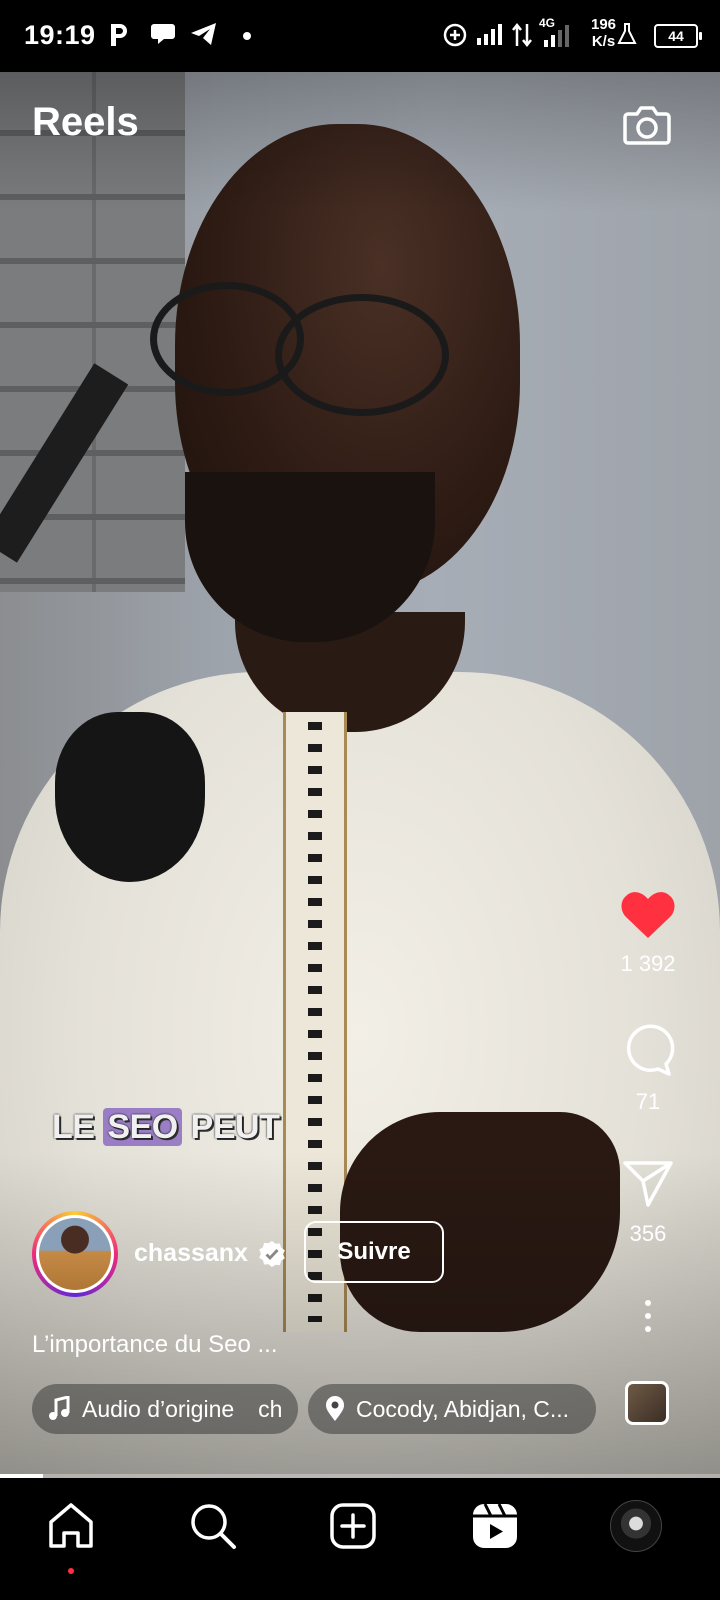  What do you see at coordinates (230, 1127) in the screenshot?
I see `caption-suffix: PEUT` at bounding box center [230, 1127].